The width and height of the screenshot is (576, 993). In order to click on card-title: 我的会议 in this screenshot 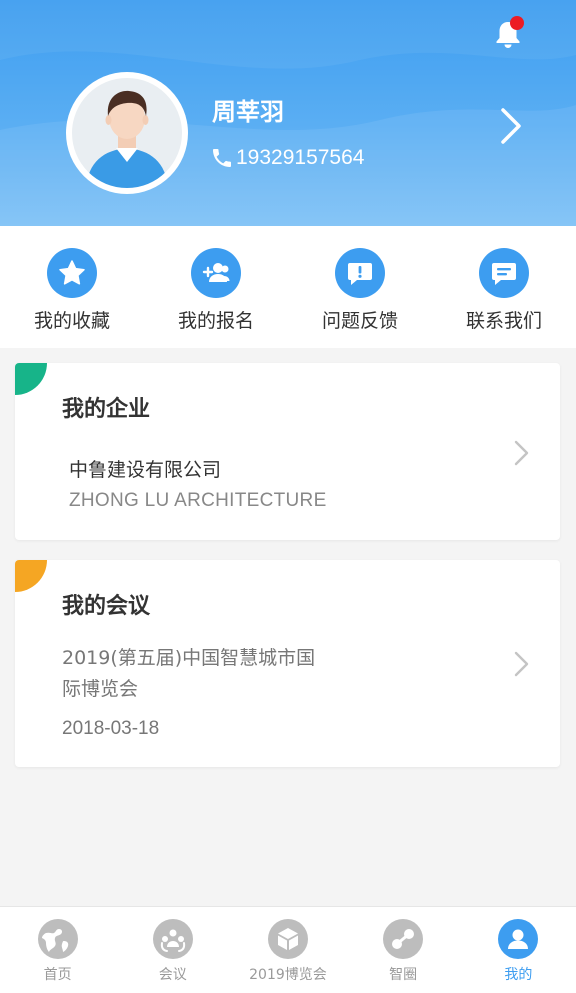, I will do `click(106, 606)`.